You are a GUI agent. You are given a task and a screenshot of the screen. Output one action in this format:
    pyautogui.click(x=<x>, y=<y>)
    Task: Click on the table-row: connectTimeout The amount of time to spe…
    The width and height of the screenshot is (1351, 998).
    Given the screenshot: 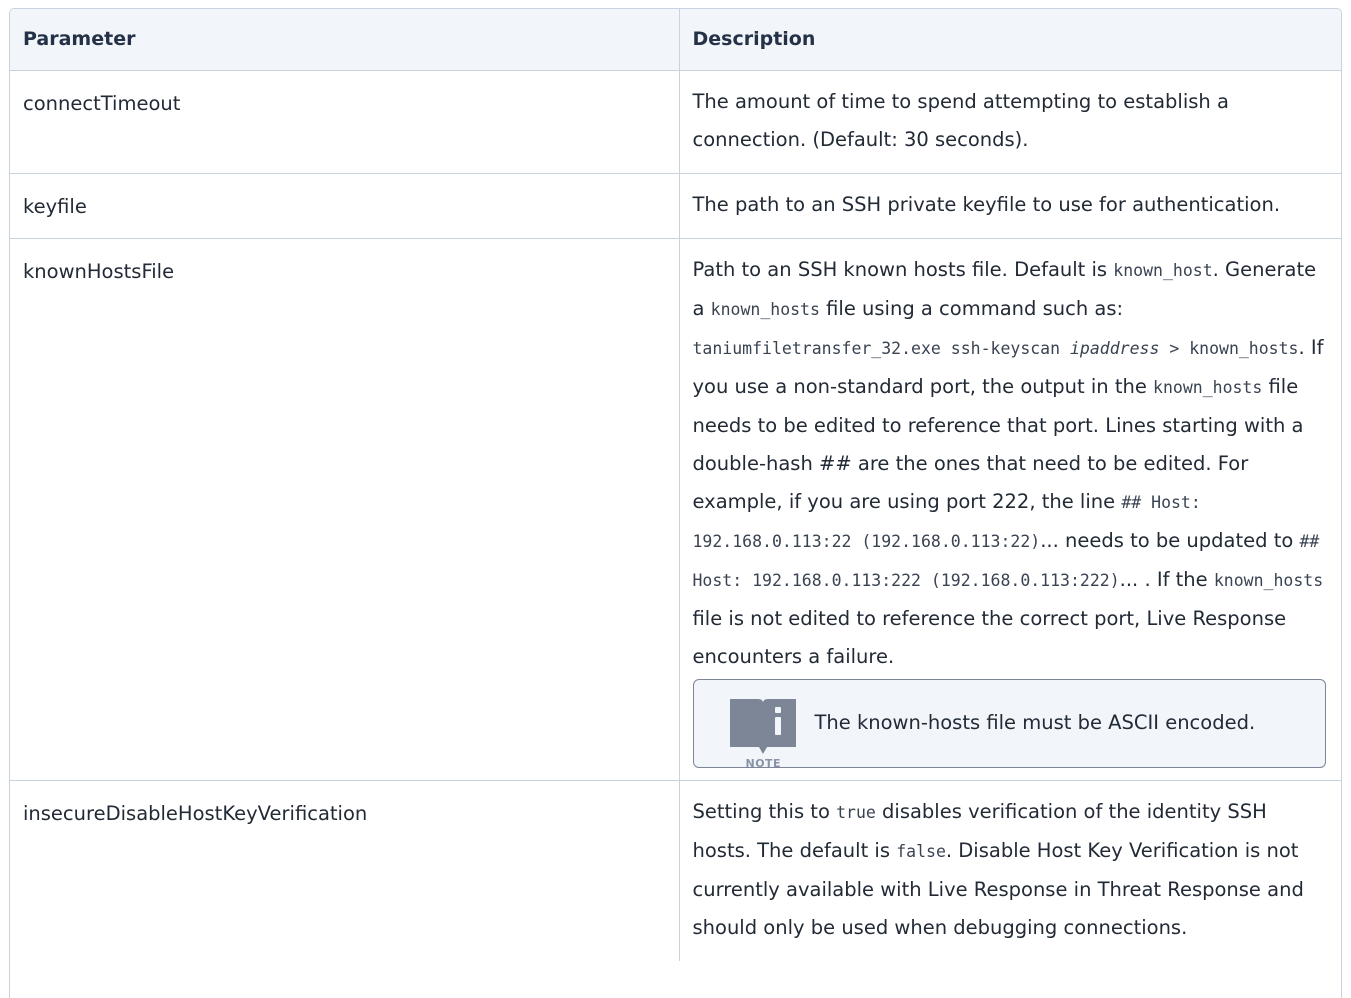 What is the action you would take?
    pyautogui.click(x=675, y=122)
    